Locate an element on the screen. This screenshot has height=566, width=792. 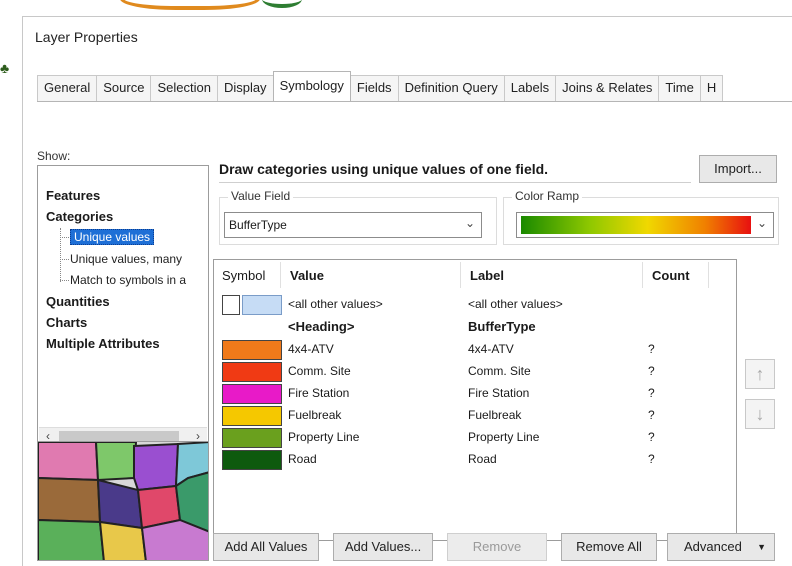
column-header-value: Value is located at coordinates (307, 275).